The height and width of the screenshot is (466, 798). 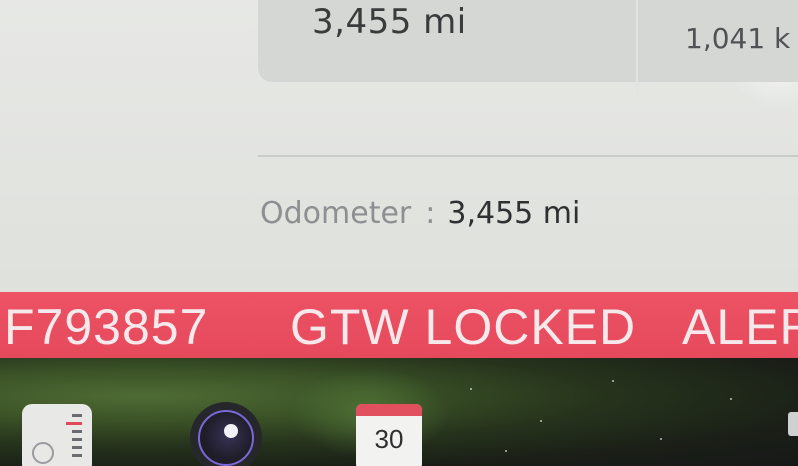 I want to click on camera-ring, so click(x=226, y=438).